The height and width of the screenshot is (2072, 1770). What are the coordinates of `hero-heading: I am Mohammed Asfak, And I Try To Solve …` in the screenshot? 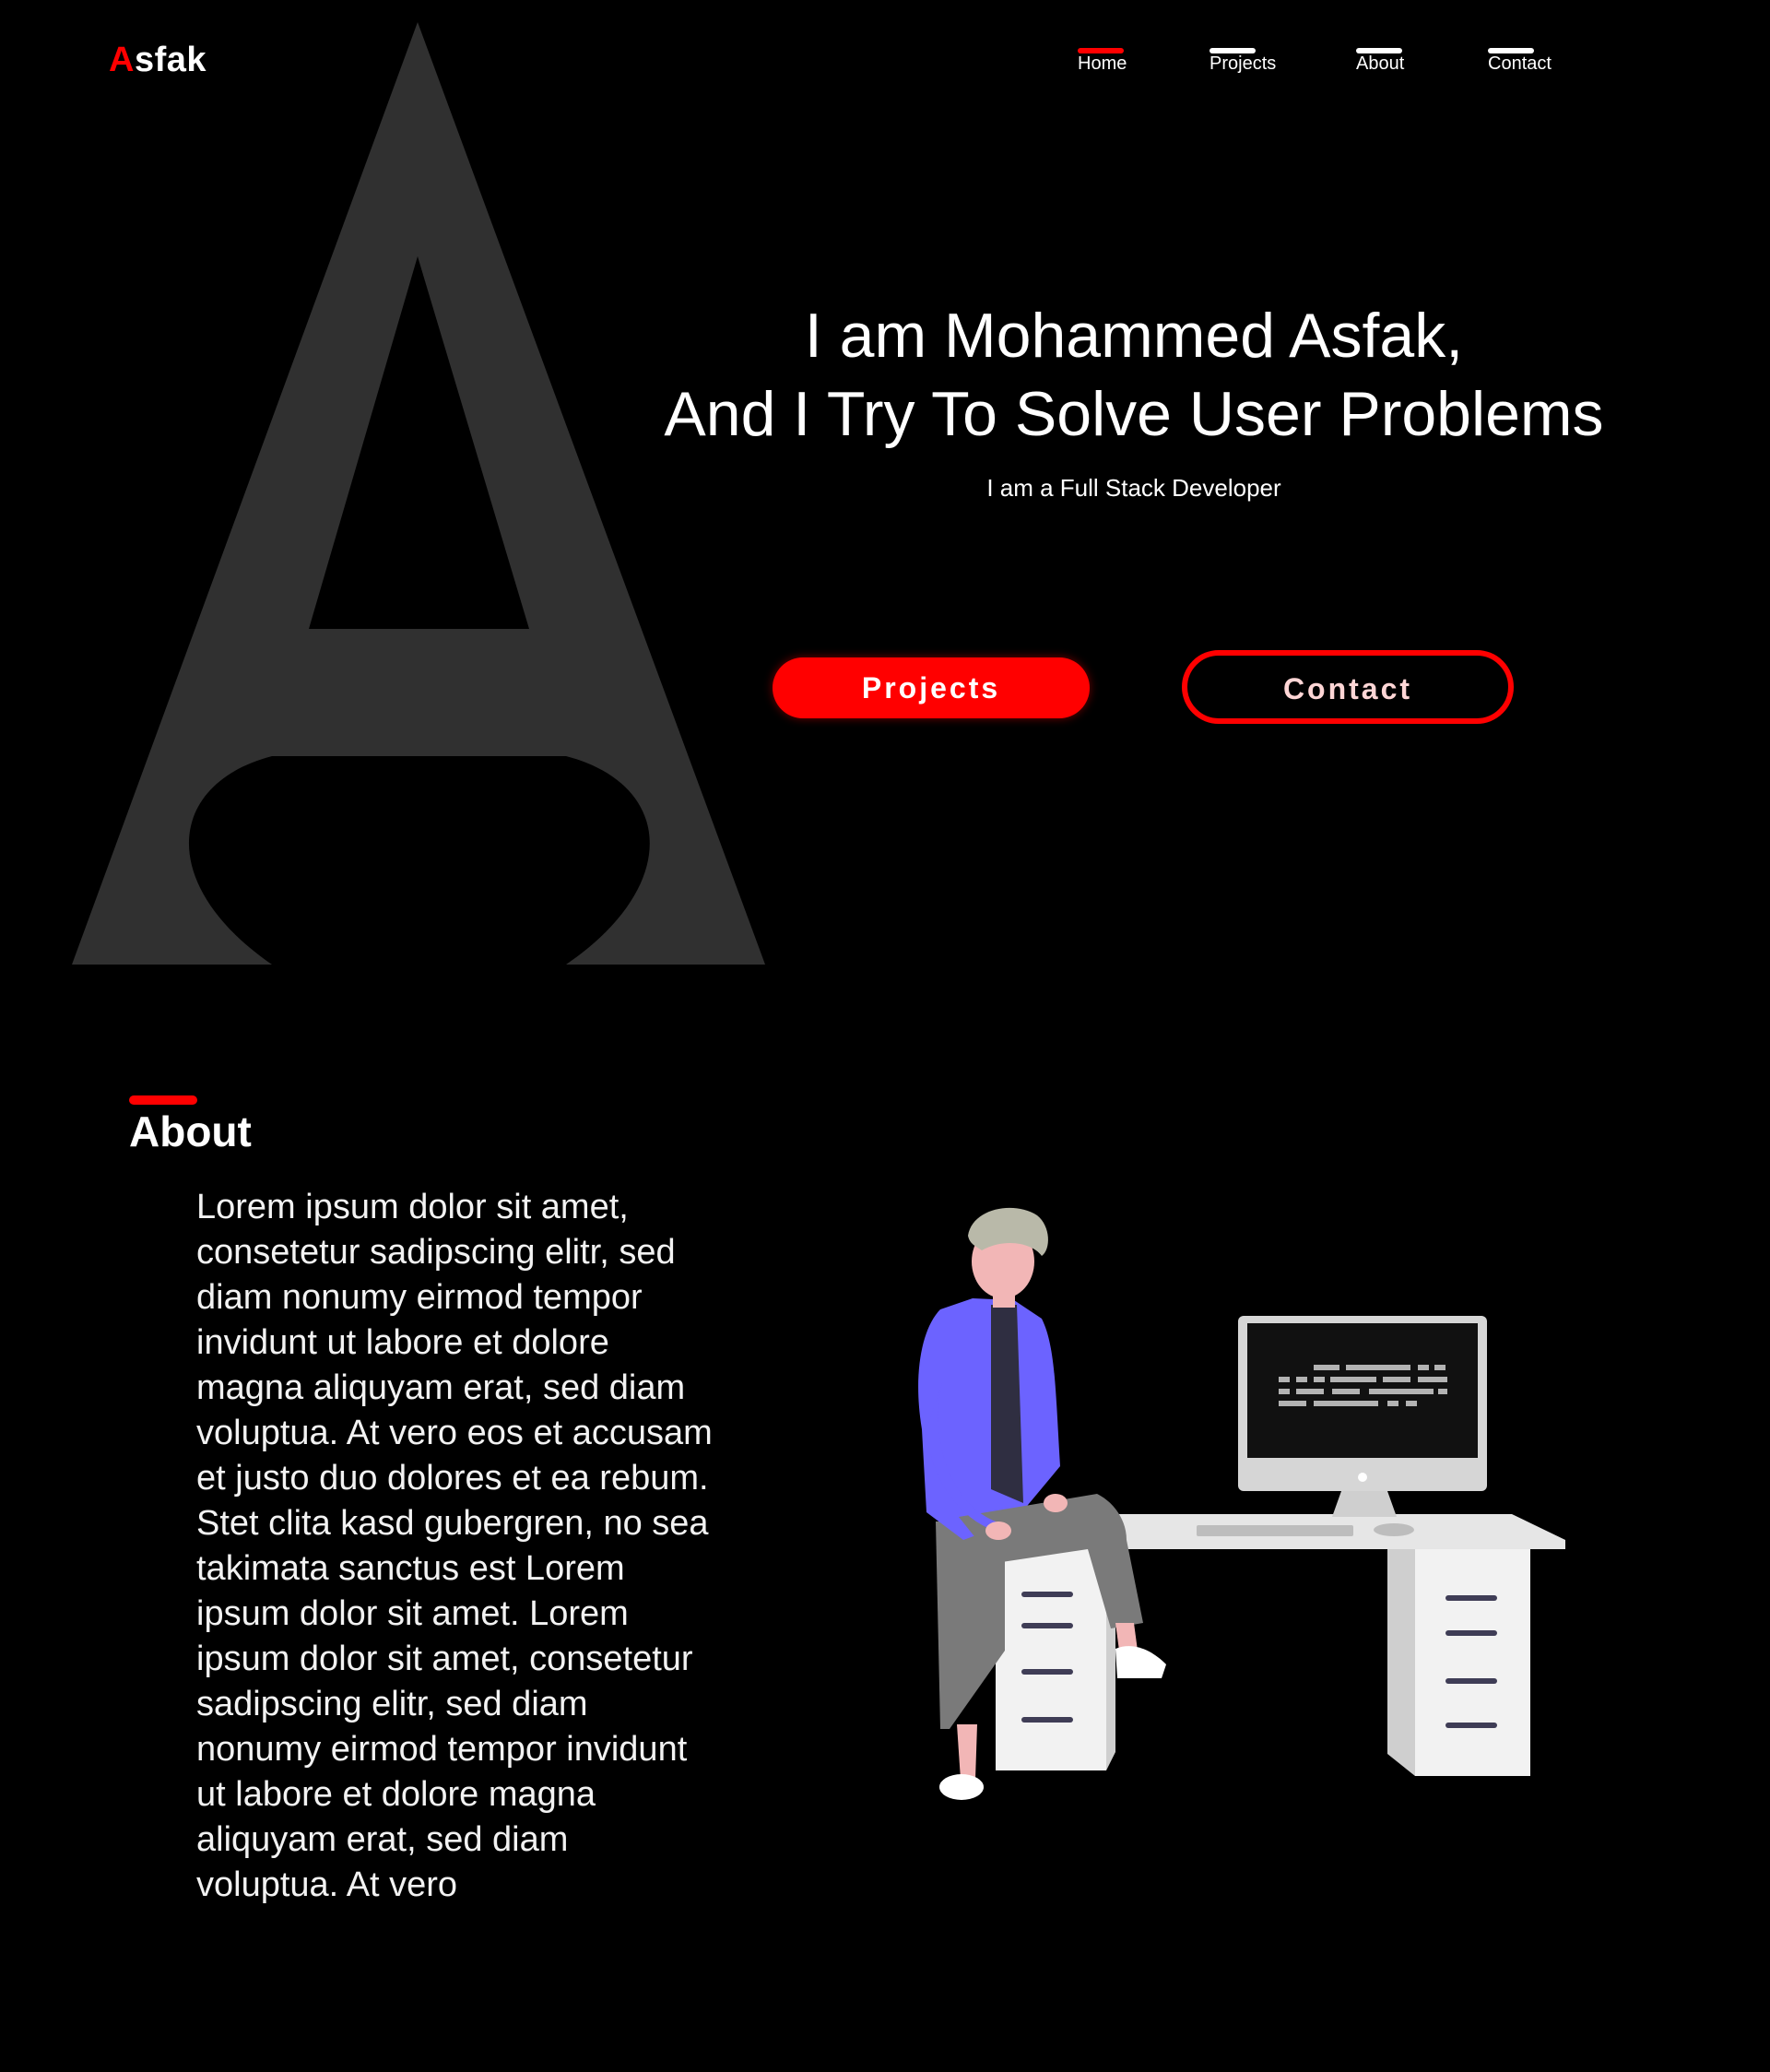 It's located at (1134, 375).